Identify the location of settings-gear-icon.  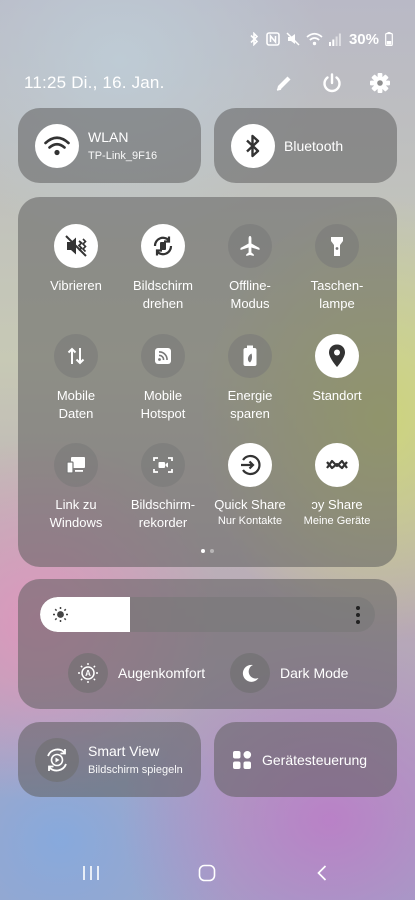
(380, 83).